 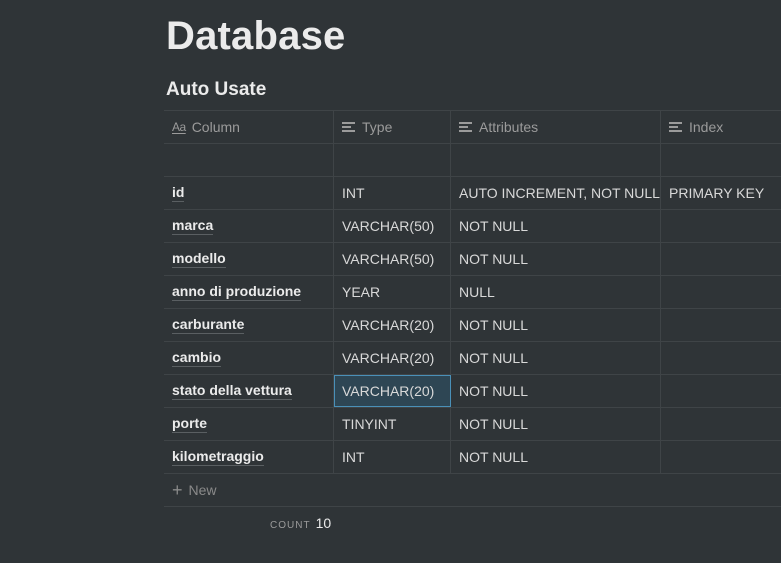 What do you see at coordinates (232, 391) in the screenshot?
I see `row-name: stato della vettura` at bounding box center [232, 391].